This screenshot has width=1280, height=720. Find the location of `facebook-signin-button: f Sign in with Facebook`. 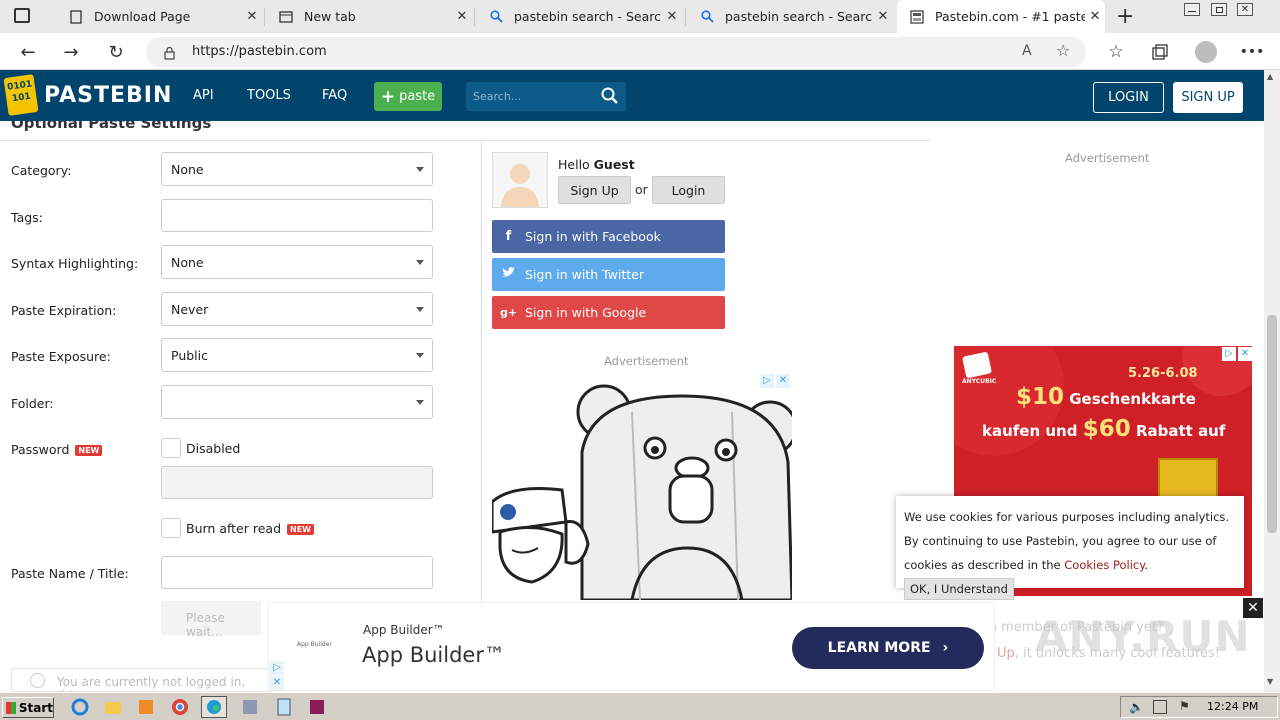

facebook-signin-button: f Sign in with Facebook is located at coordinates (608, 236).